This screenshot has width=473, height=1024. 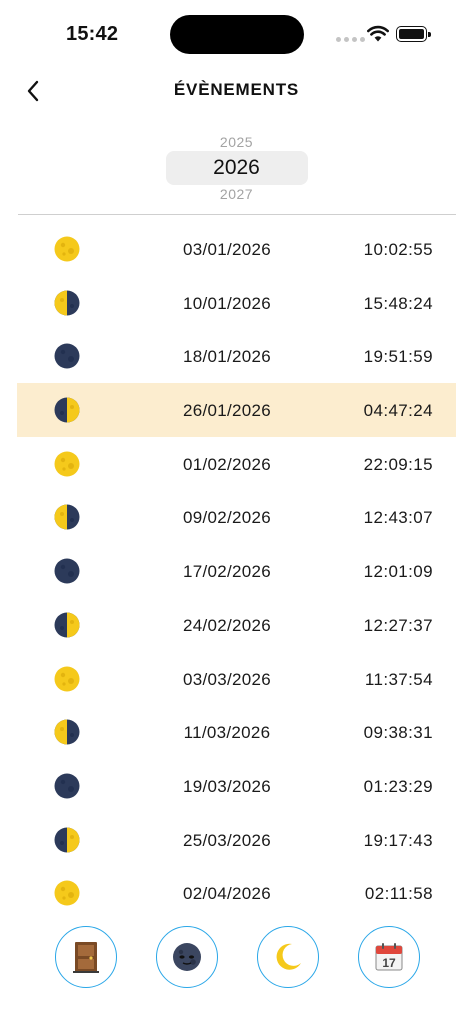 What do you see at coordinates (398, 411) in the screenshot?
I see `event-time: 04:47:24` at bounding box center [398, 411].